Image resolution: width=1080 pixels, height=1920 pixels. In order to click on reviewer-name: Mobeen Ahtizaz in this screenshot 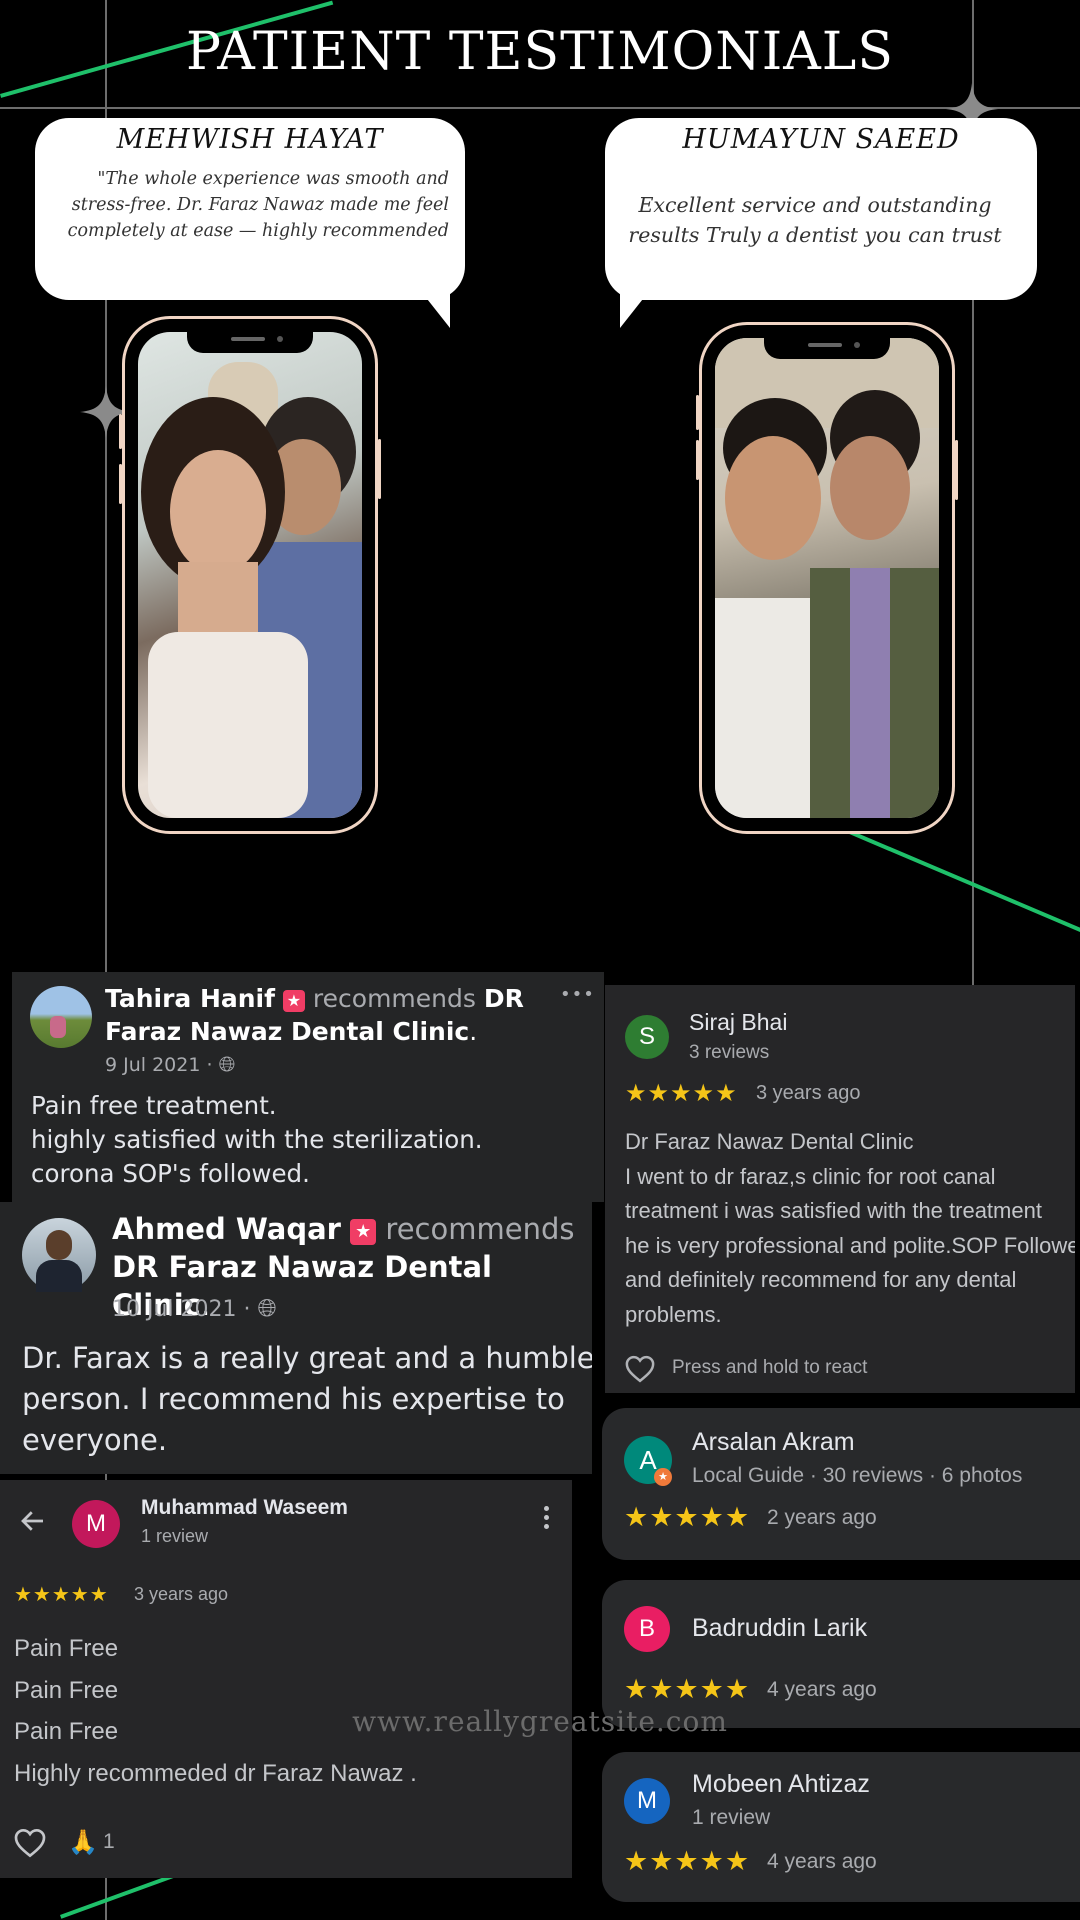, I will do `click(781, 1784)`.